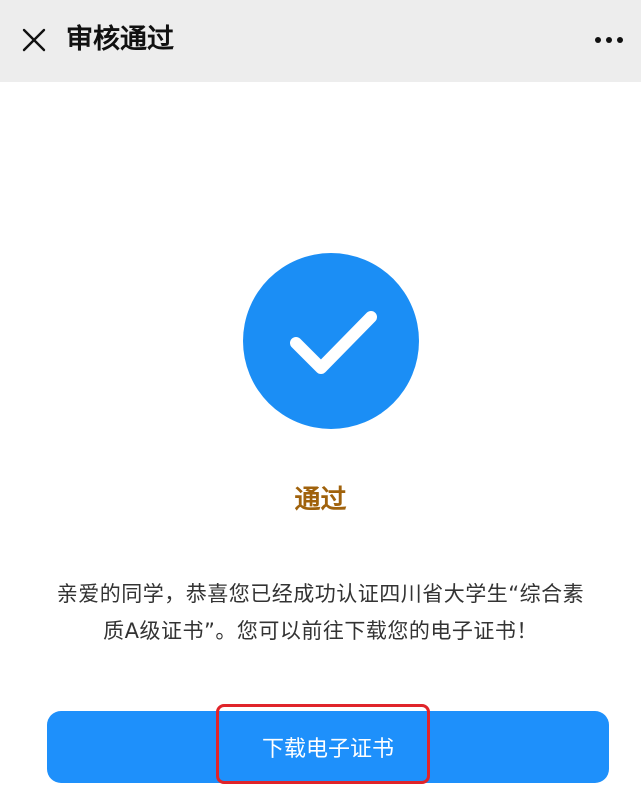 This screenshot has height=785, width=641. I want to click on more-icon, so click(609, 40).